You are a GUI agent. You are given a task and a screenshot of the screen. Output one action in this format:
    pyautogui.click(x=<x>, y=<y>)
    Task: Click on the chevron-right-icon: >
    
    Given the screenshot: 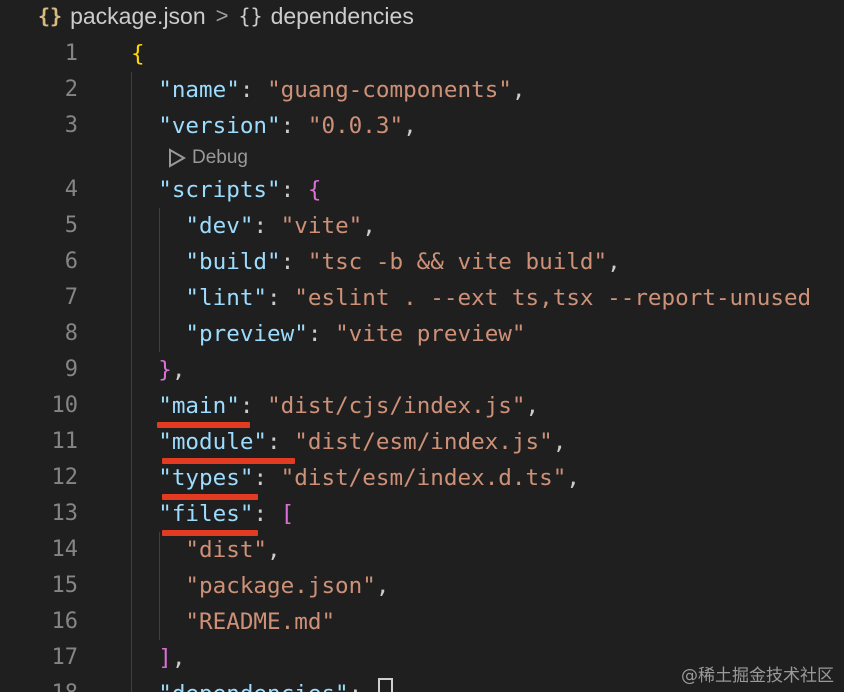 What is the action you would take?
    pyautogui.click(x=222, y=15)
    